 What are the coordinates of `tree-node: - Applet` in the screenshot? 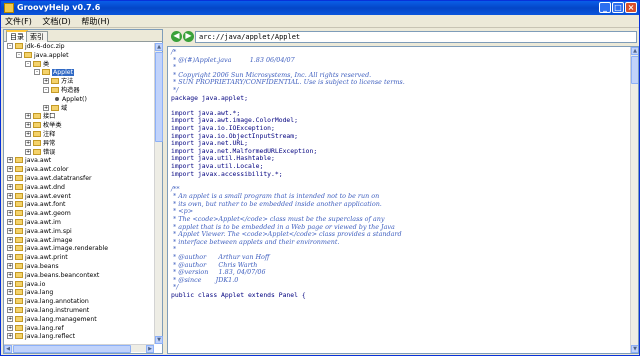 It's located at (54, 73).